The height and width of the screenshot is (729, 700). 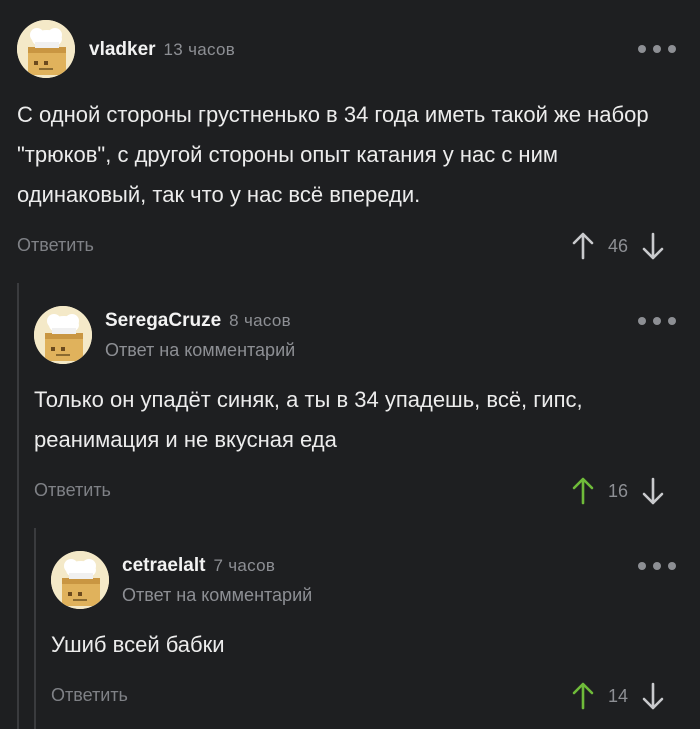 I want to click on comment-author: SeregaCruze 8 часов, so click(x=198, y=321).